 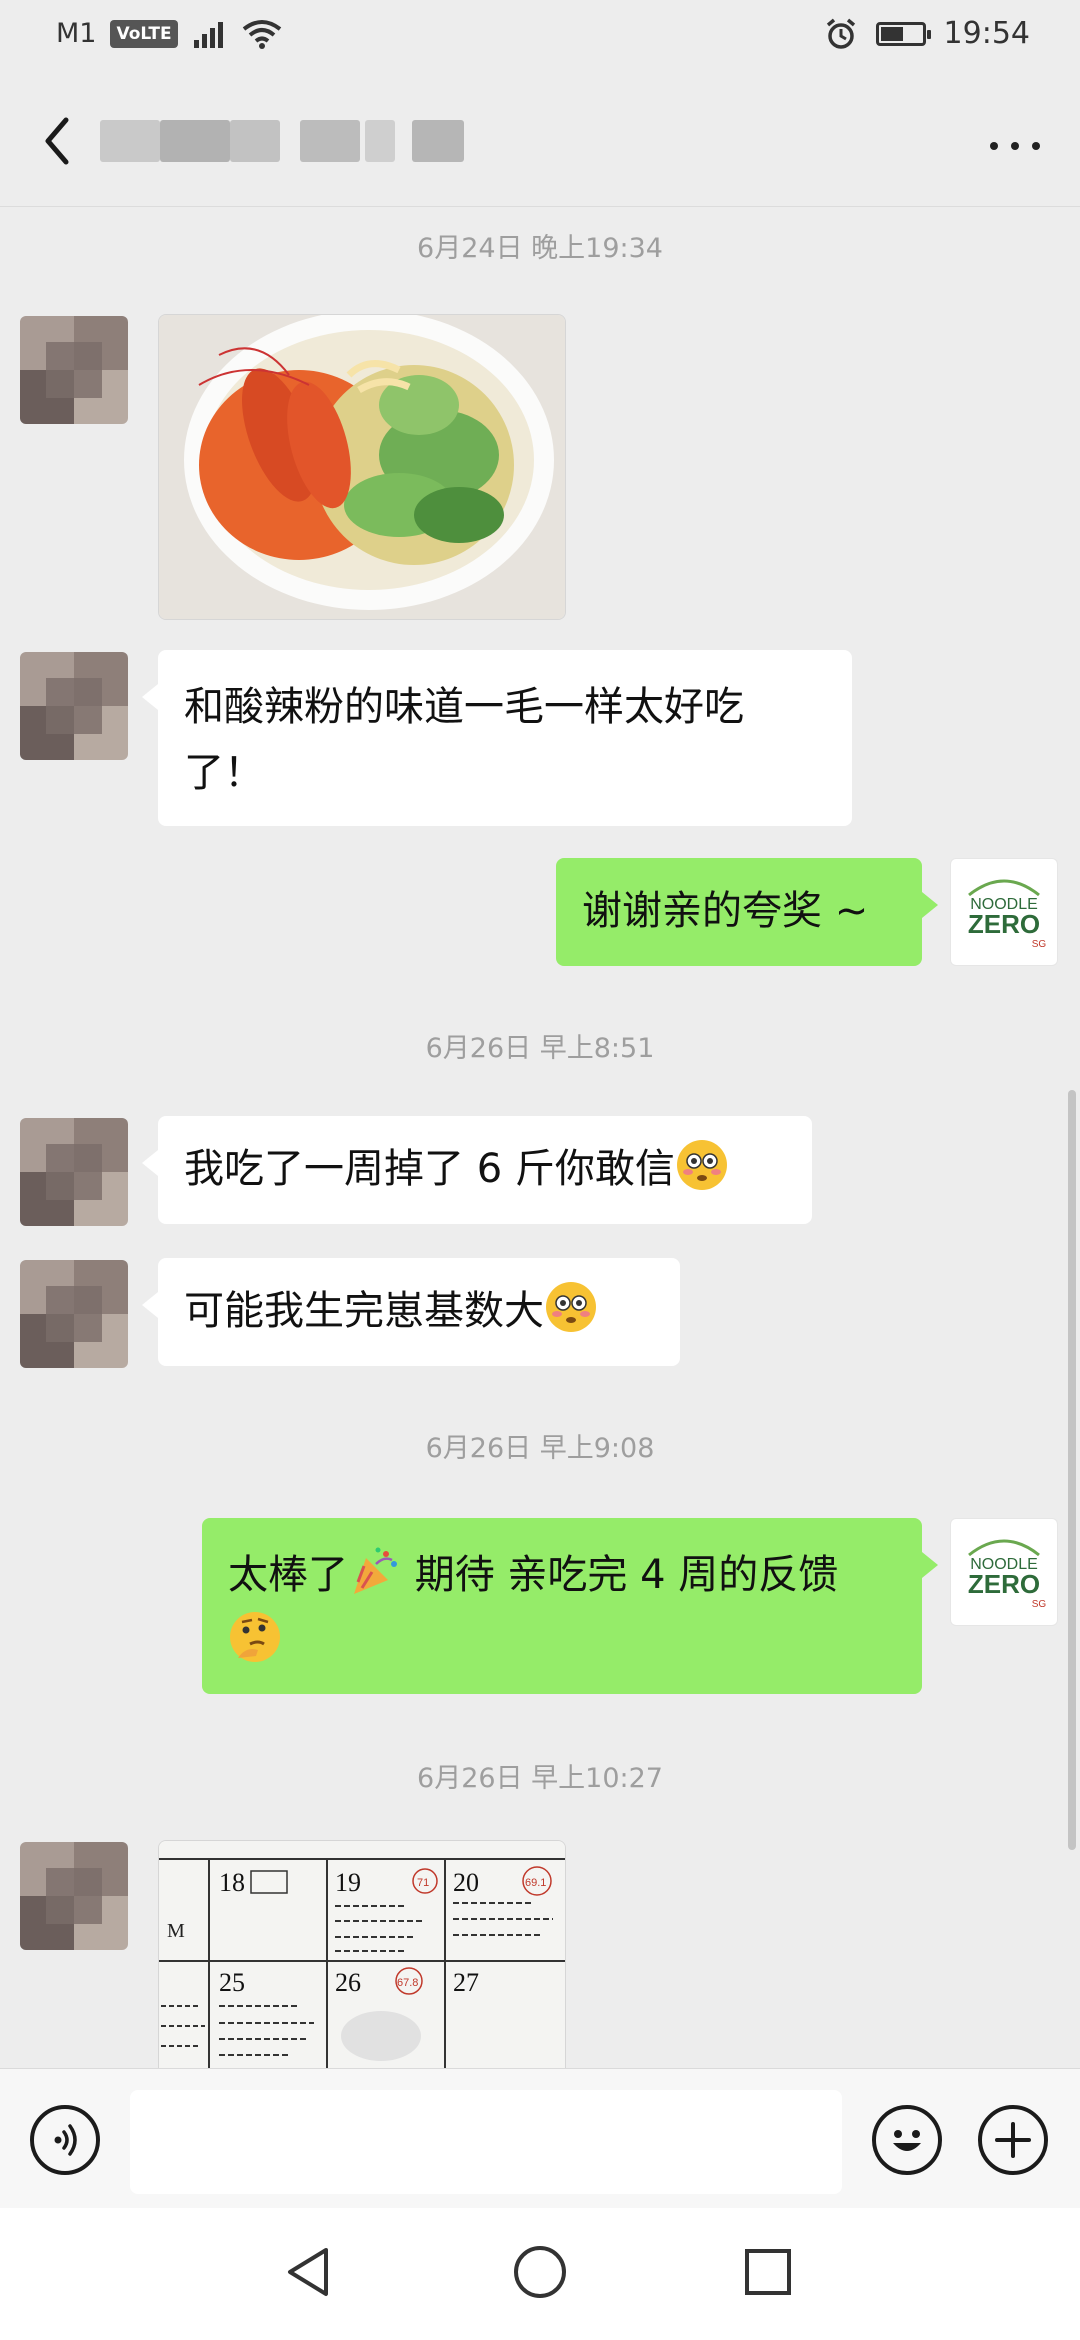 What do you see at coordinates (348, 1882) in the screenshot?
I see `cal-day-19: 19` at bounding box center [348, 1882].